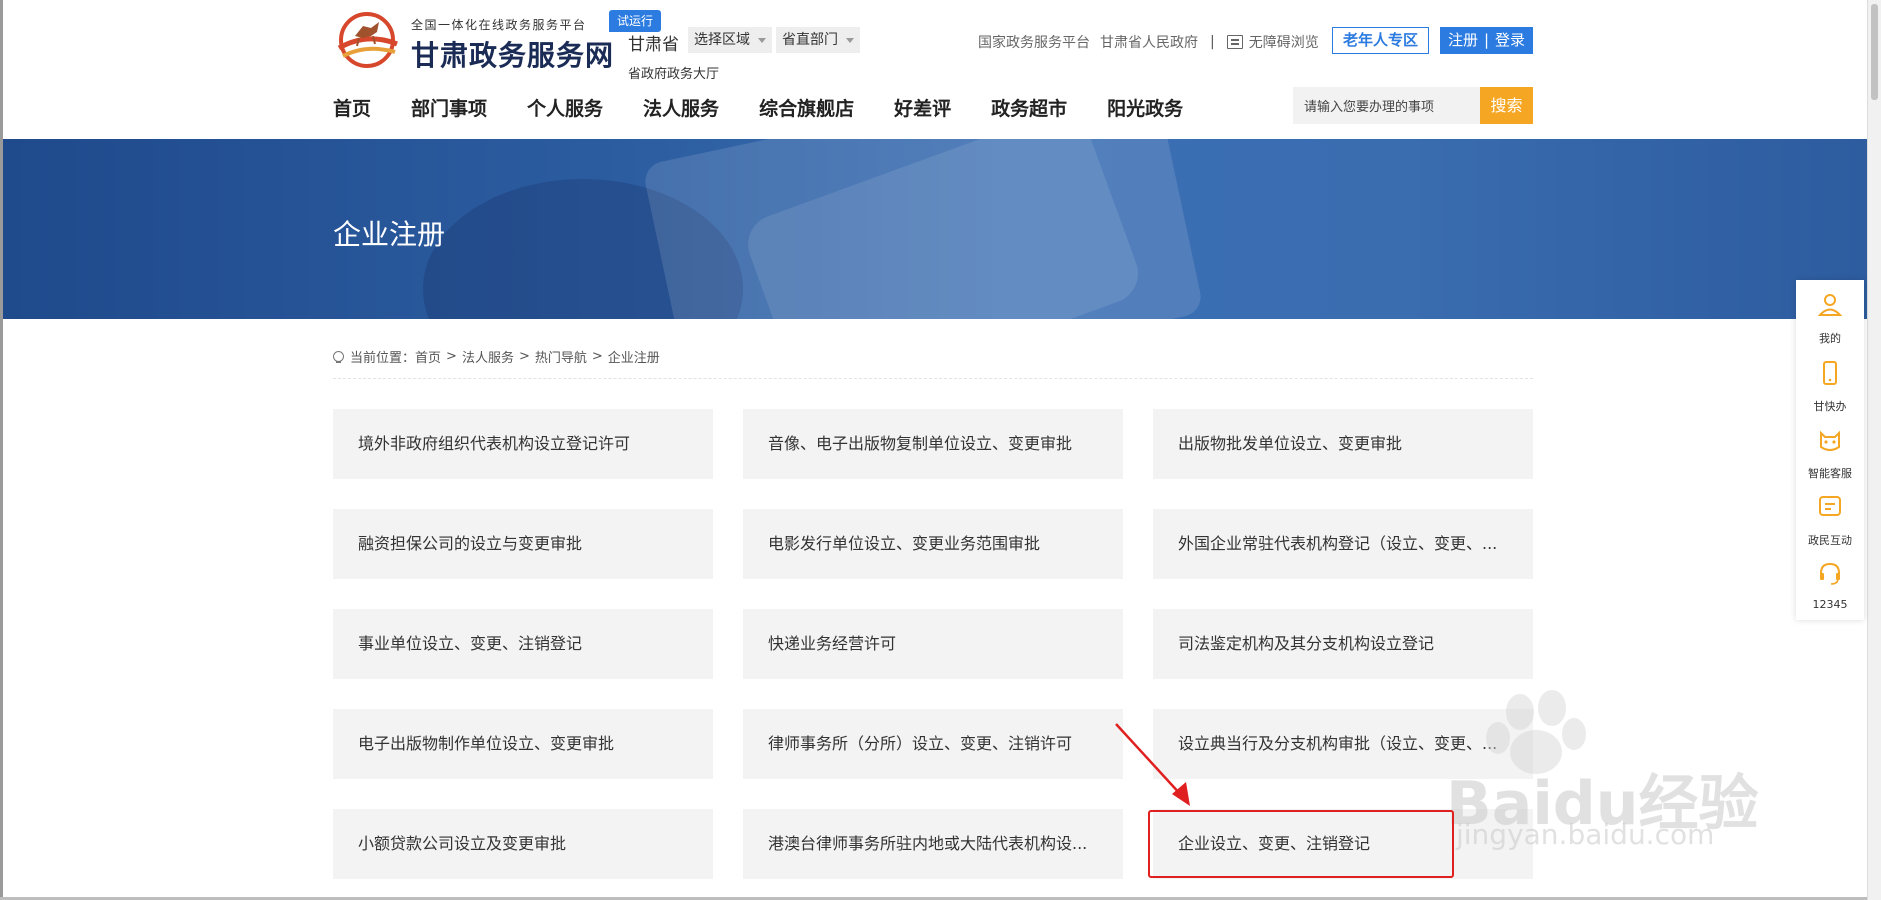  Describe the element at coordinates (1034, 42) in the screenshot. I see `national-platform-link: 国家政务服务平台` at that location.